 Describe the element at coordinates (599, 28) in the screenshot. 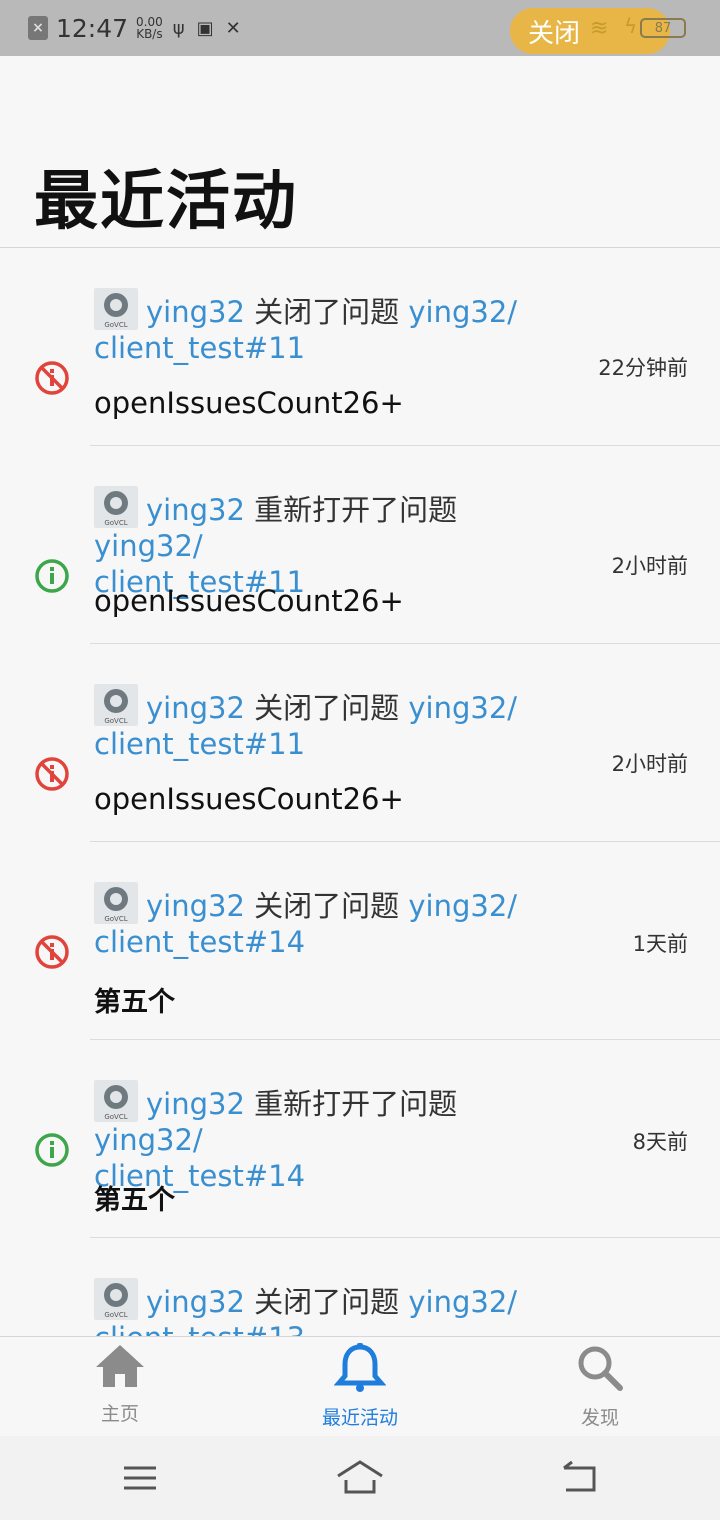

I see `wifi-icon: ≋` at that location.